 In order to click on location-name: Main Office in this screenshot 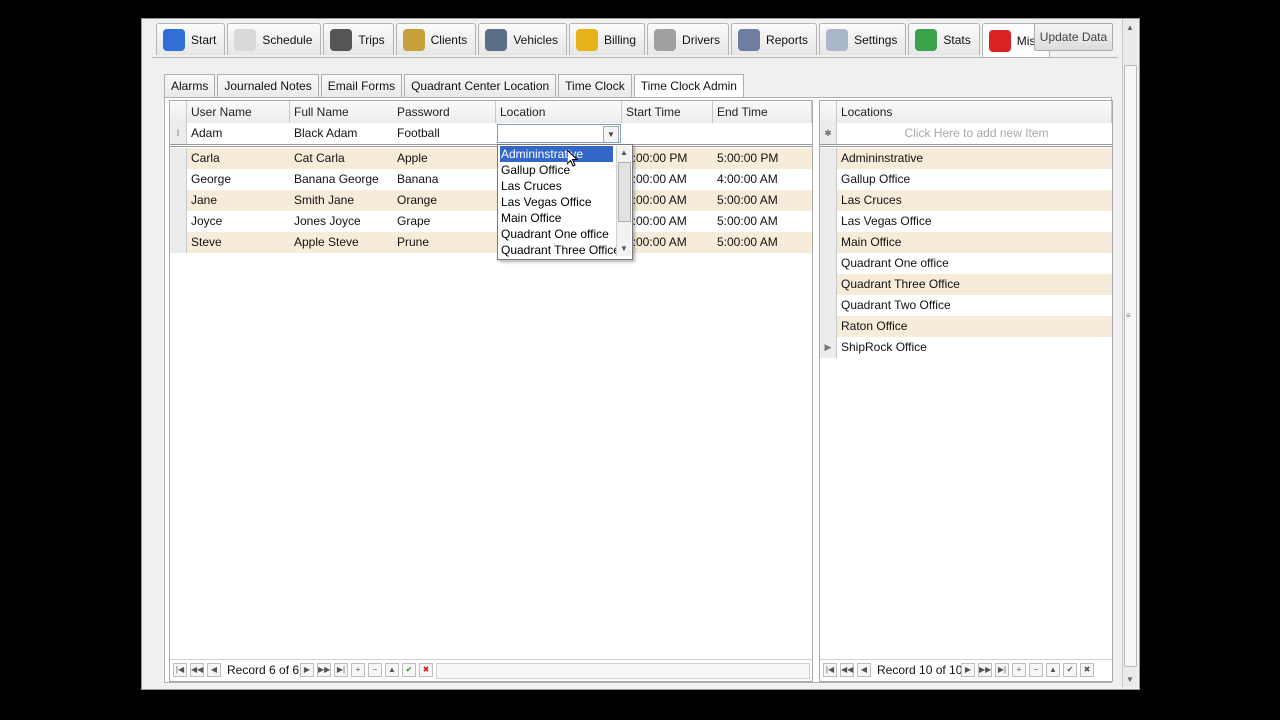, I will do `click(974, 242)`.